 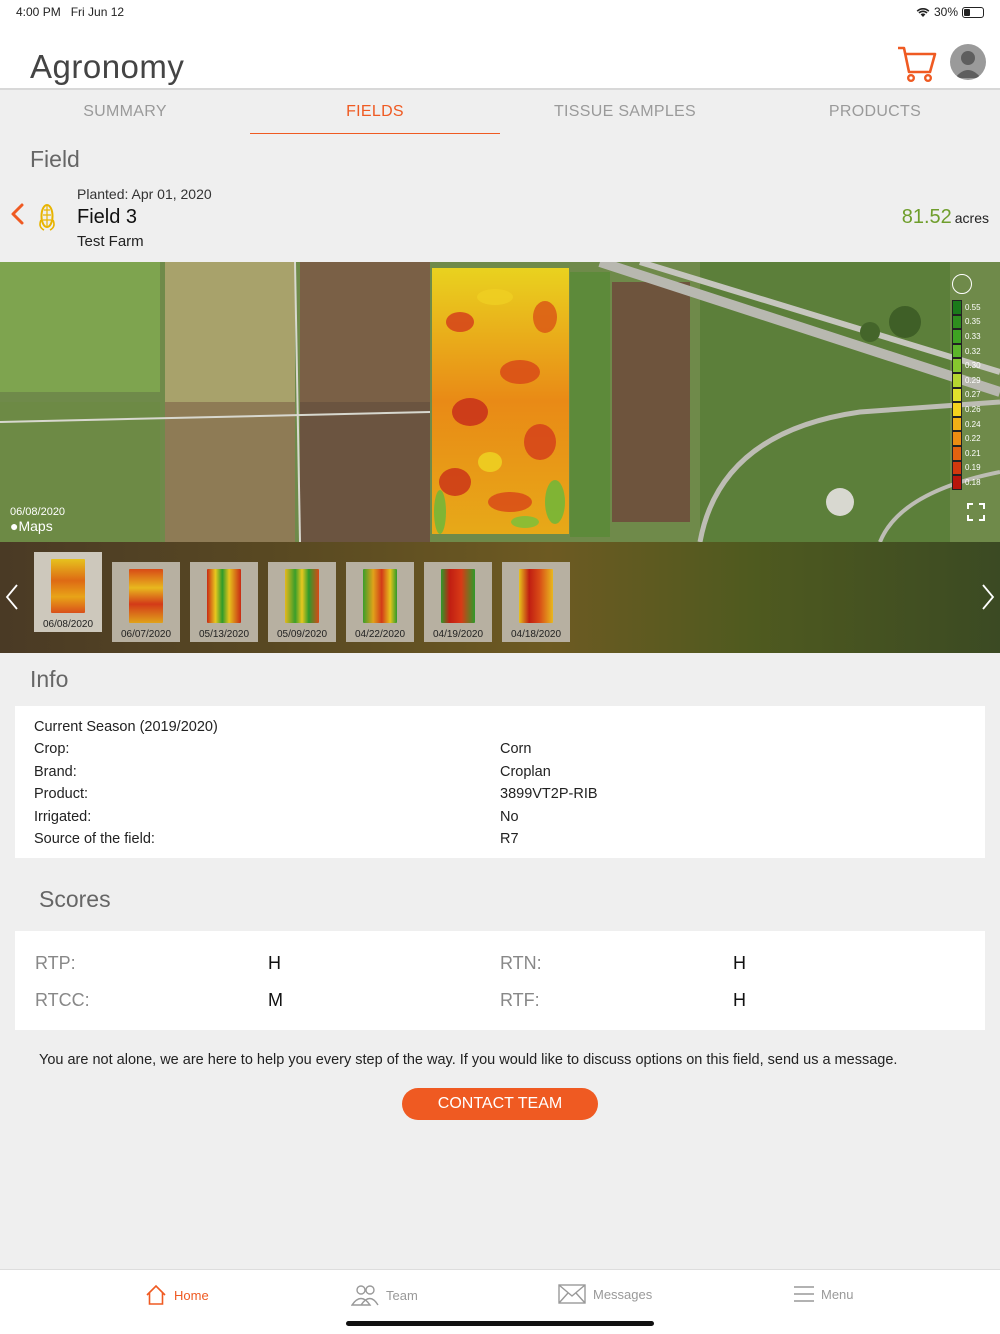 What do you see at coordinates (973, 468) in the screenshot?
I see `legend-value: 0.19` at bounding box center [973, 468].